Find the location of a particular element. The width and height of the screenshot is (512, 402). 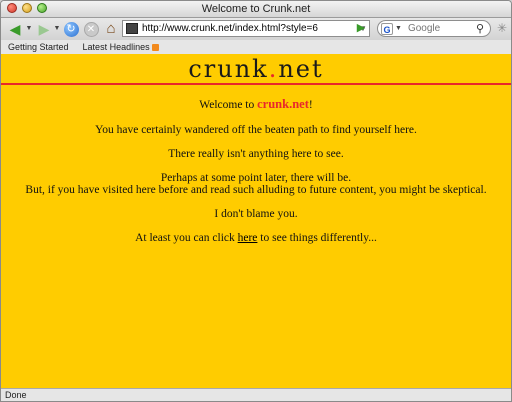

welcome-line: Welcome to crunk.net! is located at coordinates (256, 104).